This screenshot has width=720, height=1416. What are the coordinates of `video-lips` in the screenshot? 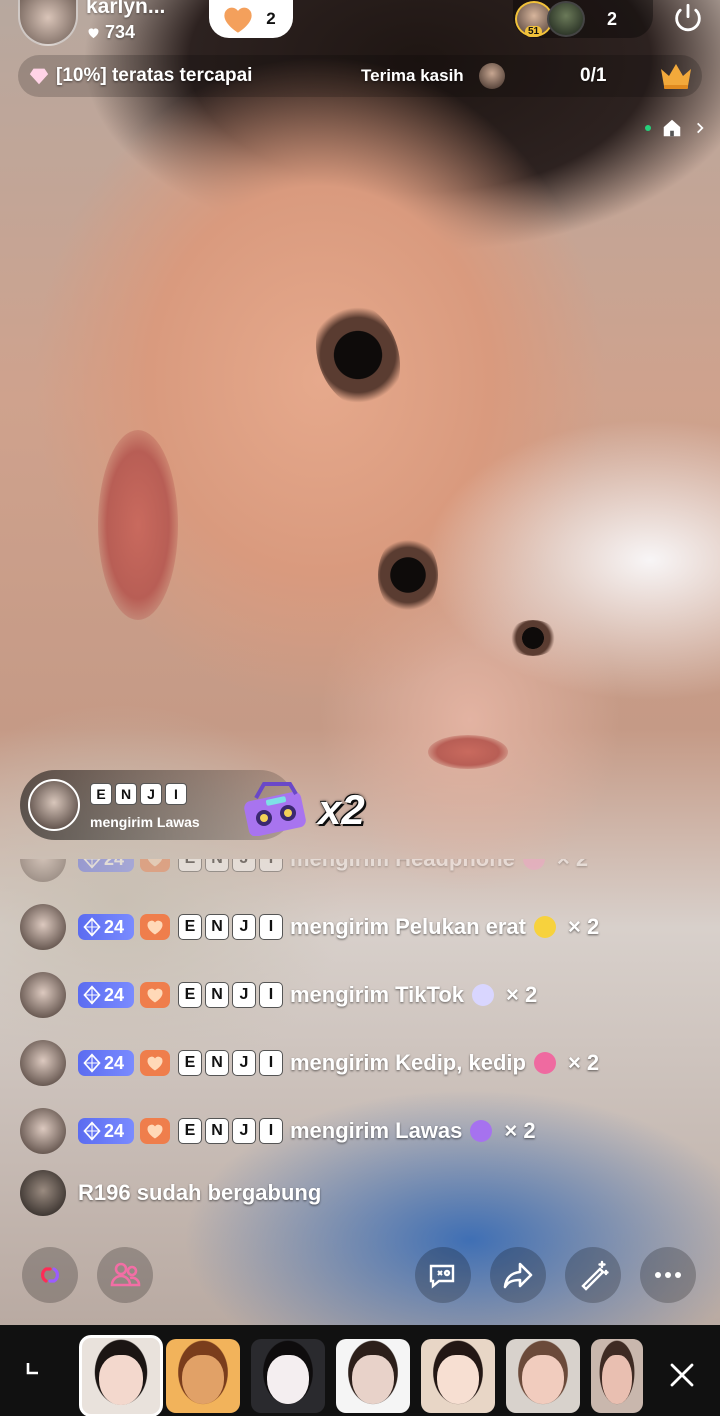 It's located at (138, 525).